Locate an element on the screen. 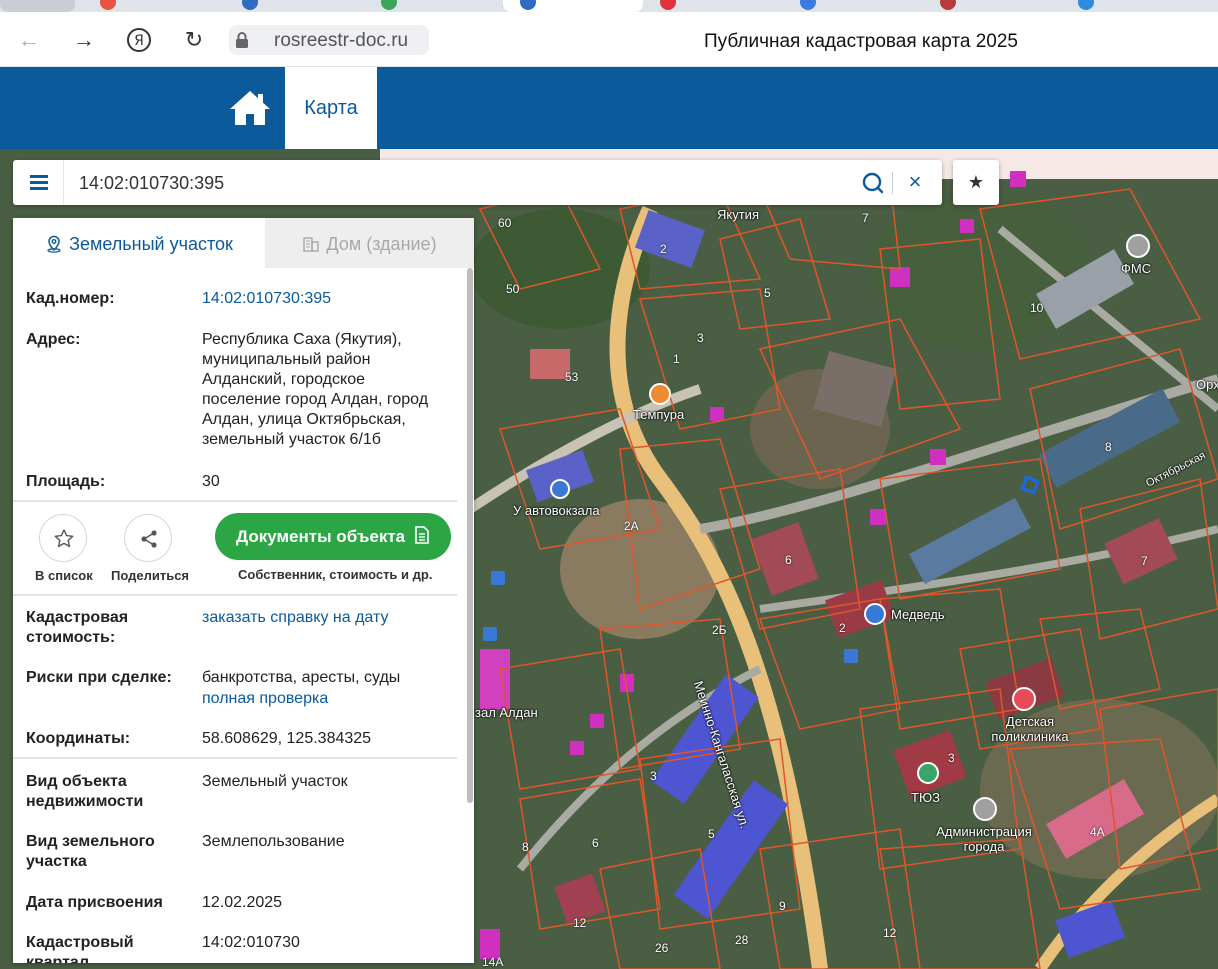 Image resolution: width=1218 pixels, height=969 pixels. browser-tab-strip is located at coordinates (609, 6).